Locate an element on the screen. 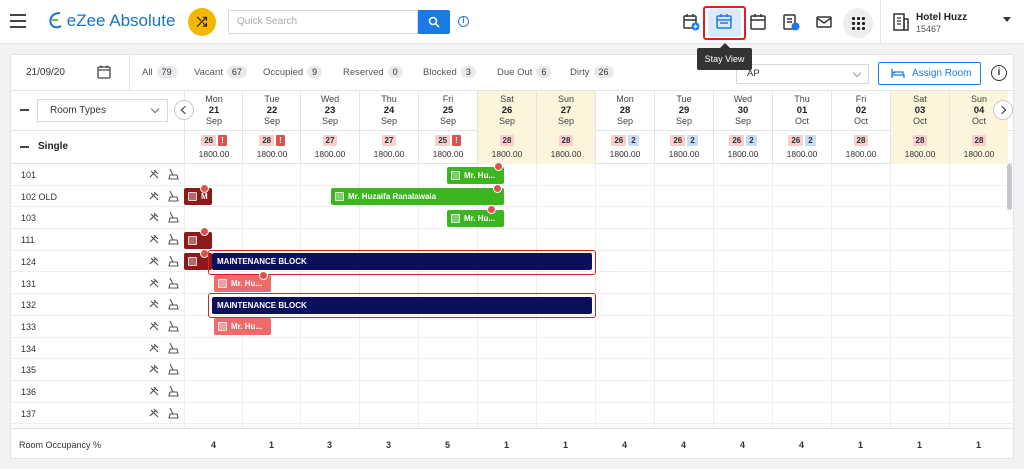 The width and height of the screenshot is (1024, 469). availability-cell: 25! 1800.00 is located at coordinates (447, 147).